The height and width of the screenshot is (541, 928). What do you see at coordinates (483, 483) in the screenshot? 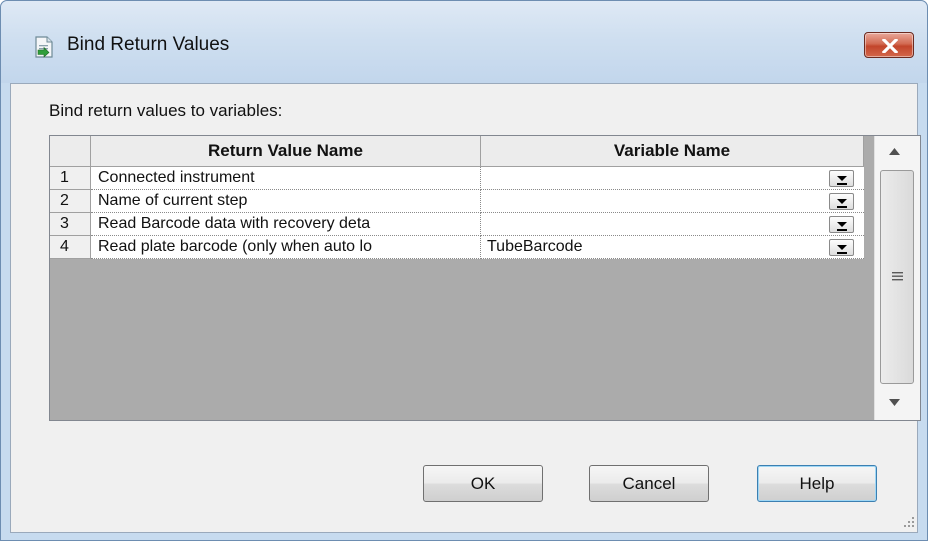
I see `ok-button: OK` at bounding box center [483, 483].